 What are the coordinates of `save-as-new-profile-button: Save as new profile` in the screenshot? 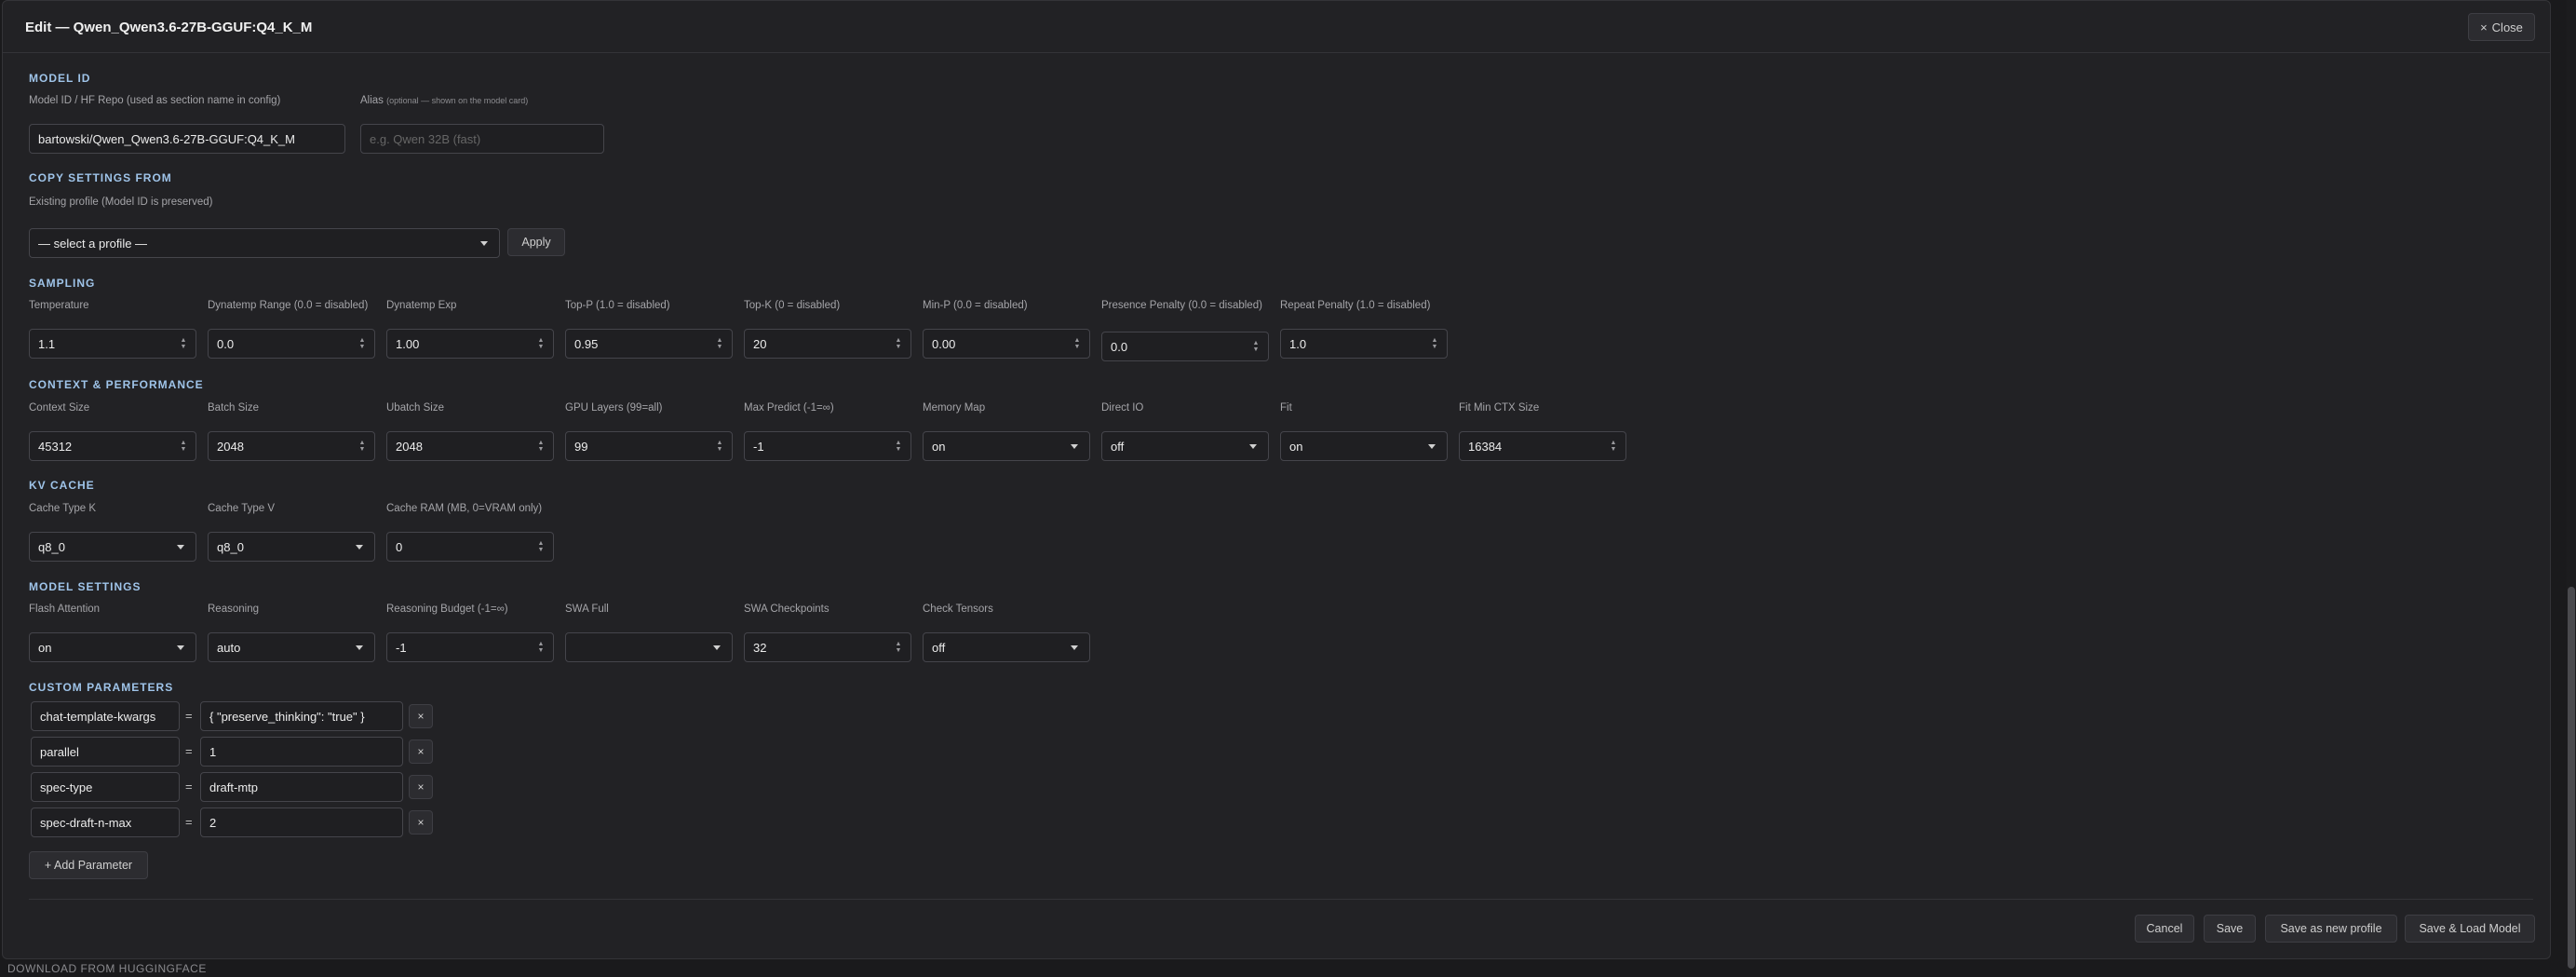 It's located at (2331, 929).